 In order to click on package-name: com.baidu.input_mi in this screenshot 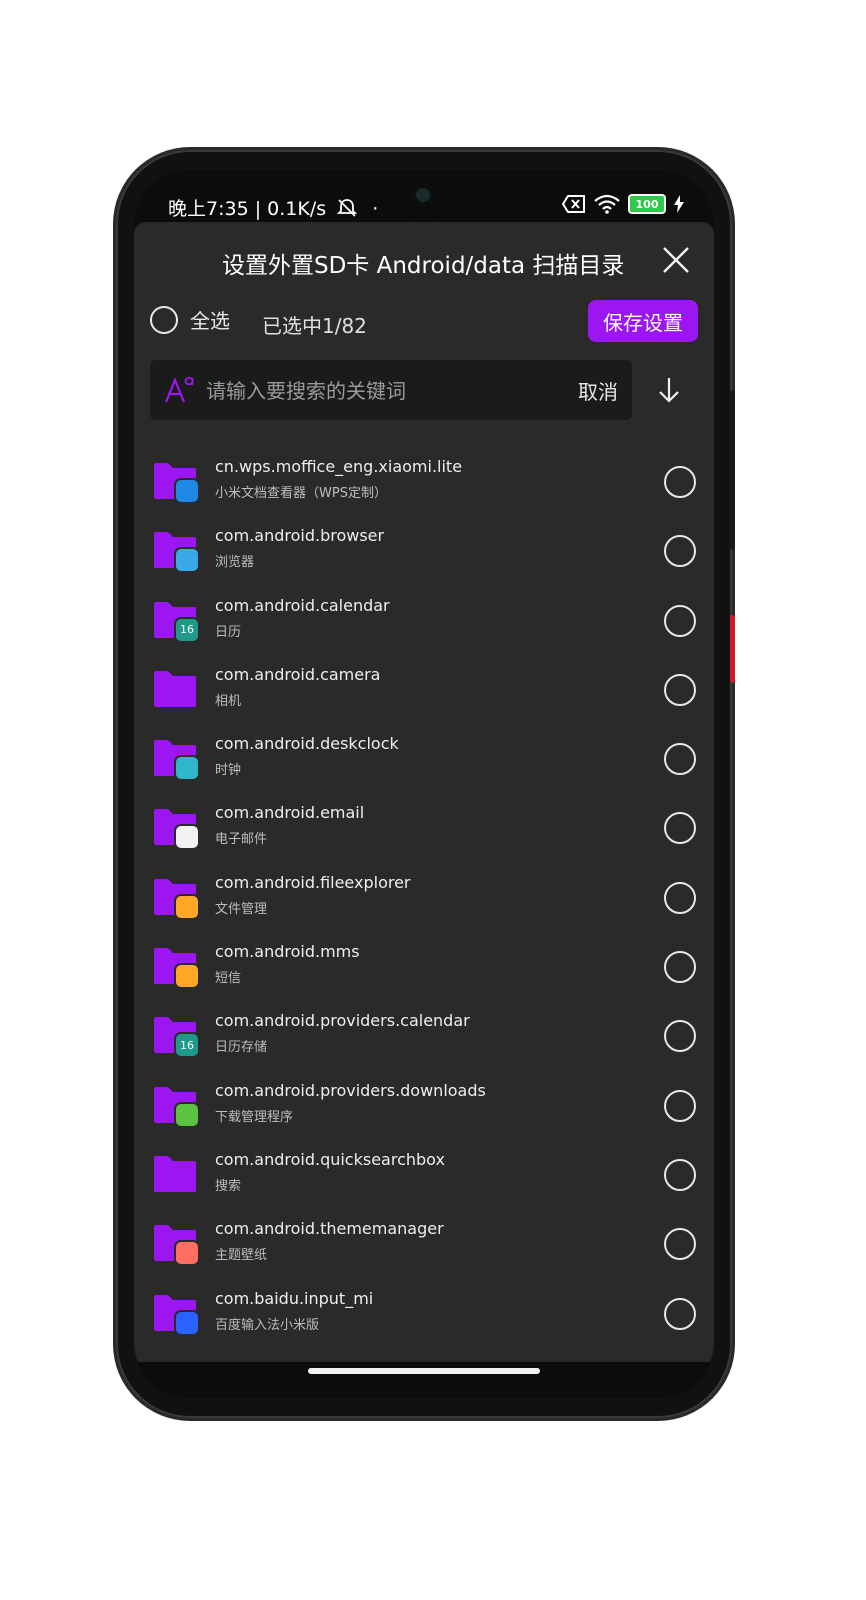, I will do `click(294, 1298)`.